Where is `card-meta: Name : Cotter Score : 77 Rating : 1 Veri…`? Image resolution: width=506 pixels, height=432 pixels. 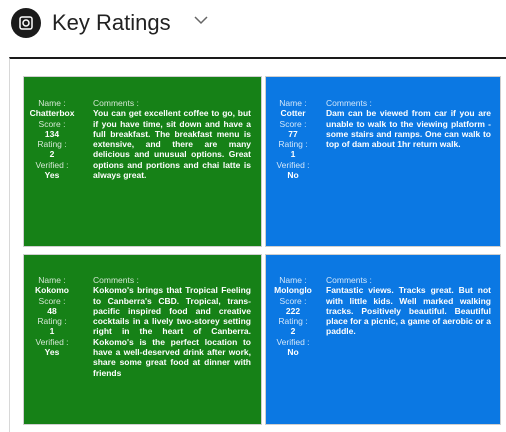
card-meta: Name : Cotter Score : 77 Rating : 1 Veri… is located at coordinates (293, 139).